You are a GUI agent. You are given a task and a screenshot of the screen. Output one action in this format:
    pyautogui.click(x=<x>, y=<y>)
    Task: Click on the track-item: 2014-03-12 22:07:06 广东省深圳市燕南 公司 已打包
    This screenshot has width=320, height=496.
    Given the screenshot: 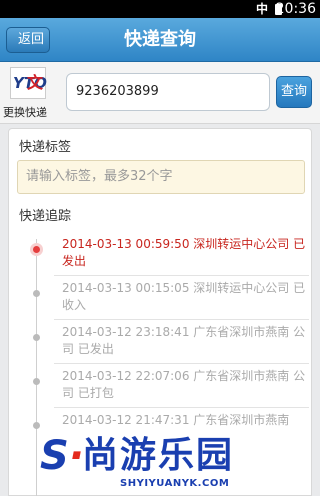 What is the action you would take?
    pyautogui.click(x=161, y=386)
    